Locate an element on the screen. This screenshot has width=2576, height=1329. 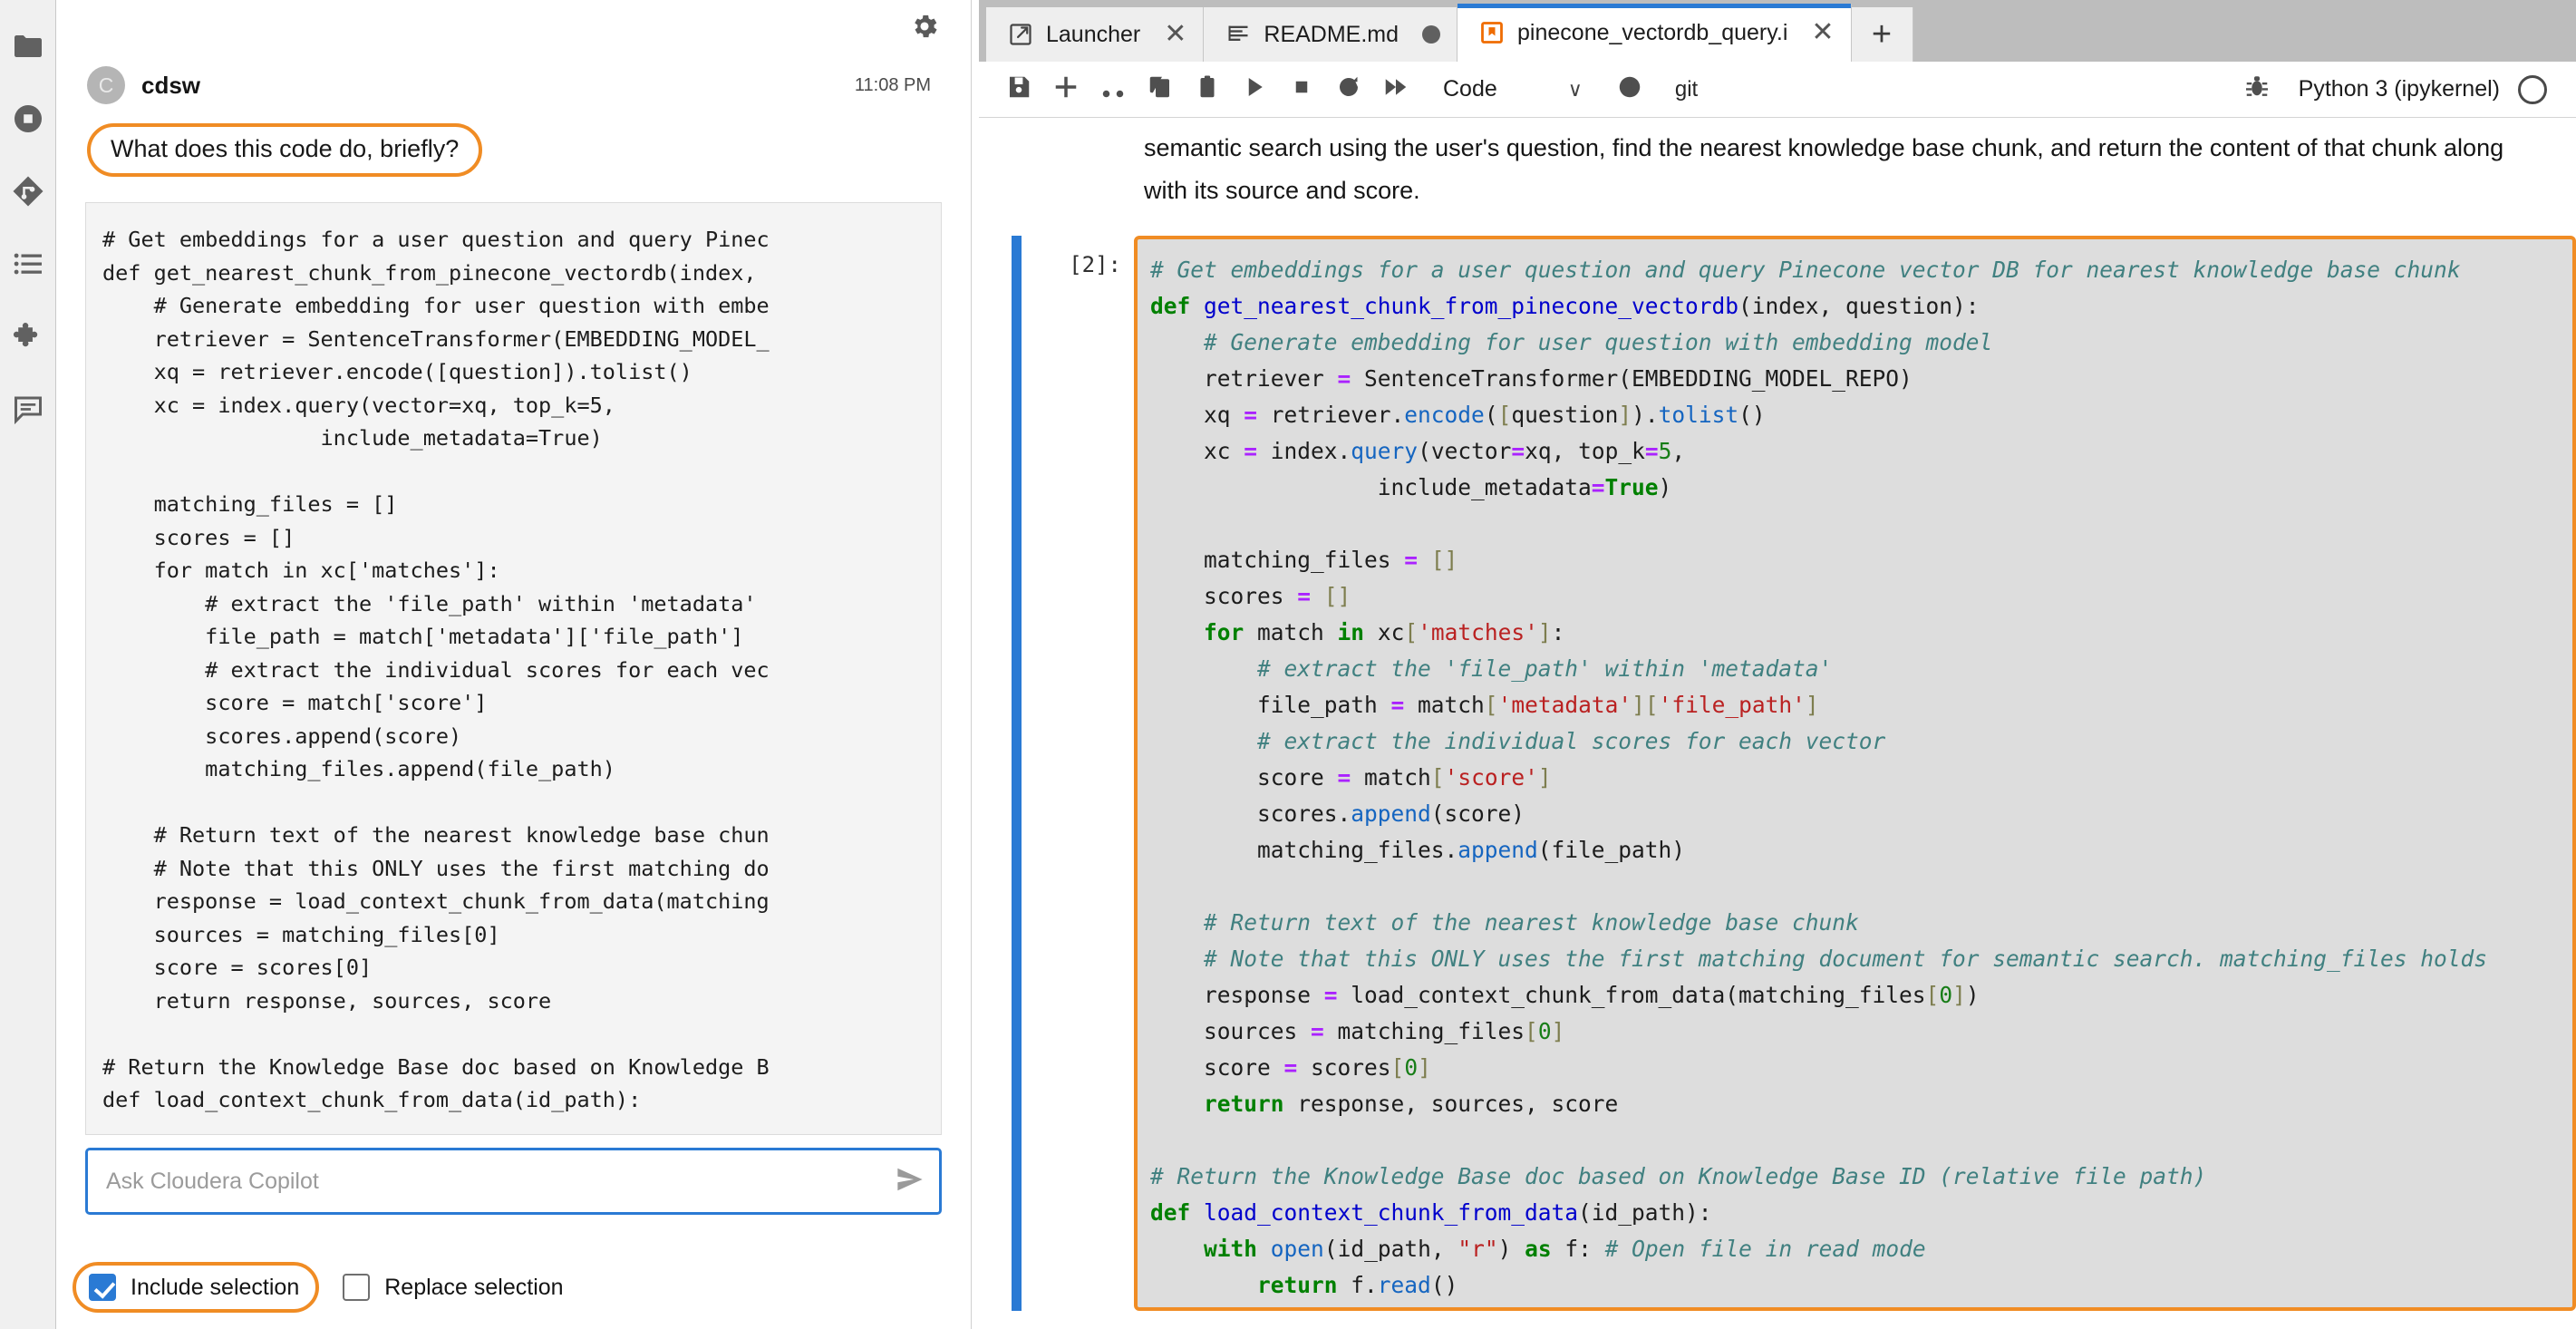
copilot-prompt-input is located at coordinates (484, 1182).